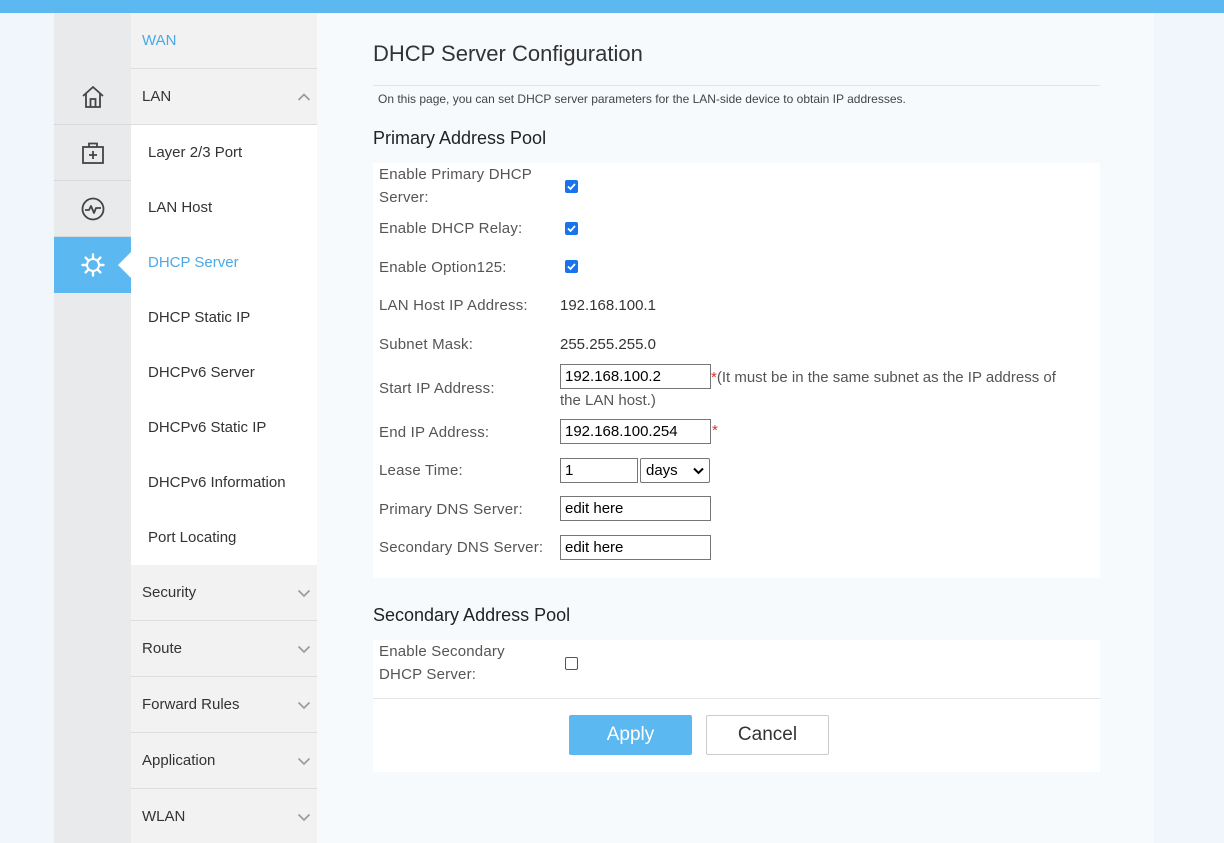  I want to click on menu-port-locating: Port Locating, so click(224, 537).